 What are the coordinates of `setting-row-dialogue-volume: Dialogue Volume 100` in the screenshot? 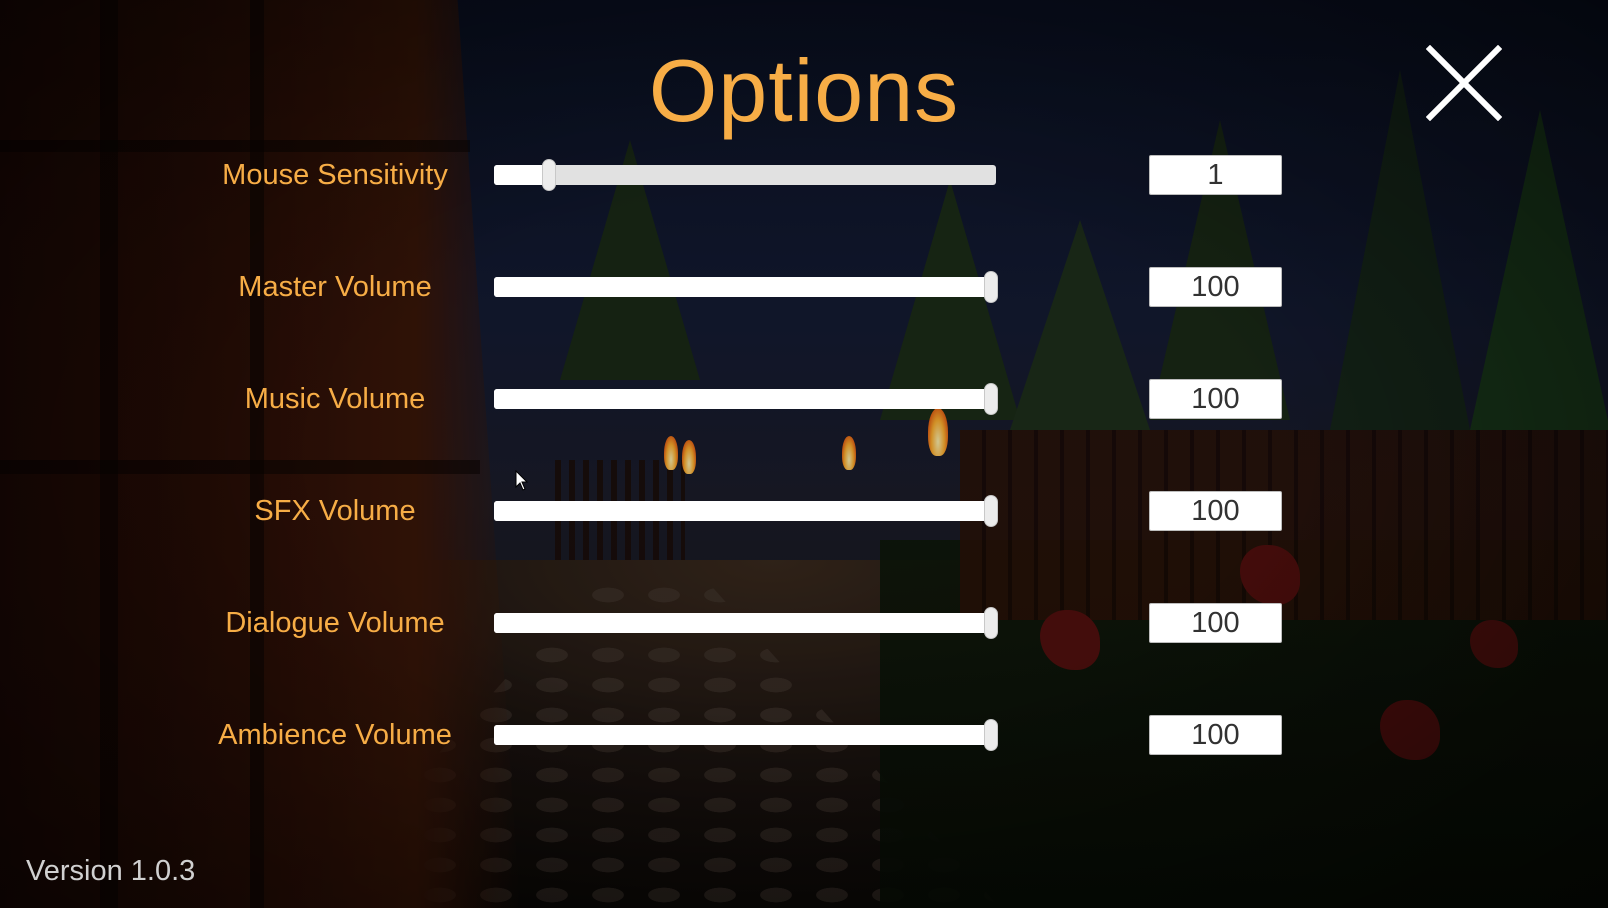 It's located at (804, 623).